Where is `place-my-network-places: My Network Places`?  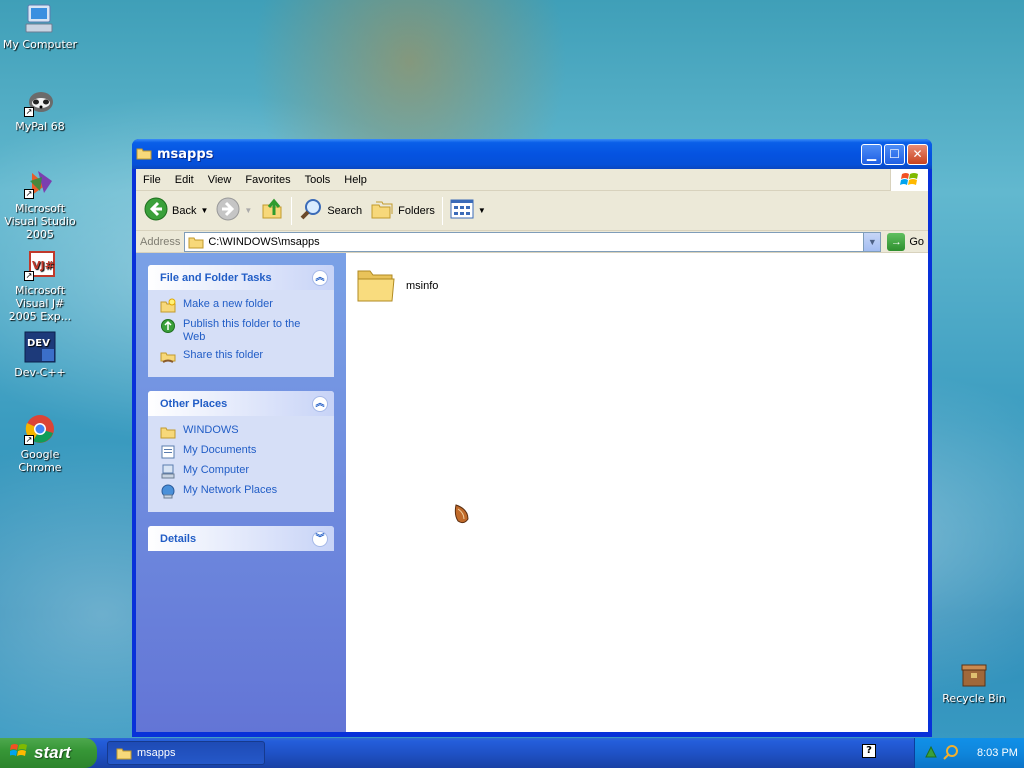
place-my-network-places: My Network Places is located at coordinates (242, 491).